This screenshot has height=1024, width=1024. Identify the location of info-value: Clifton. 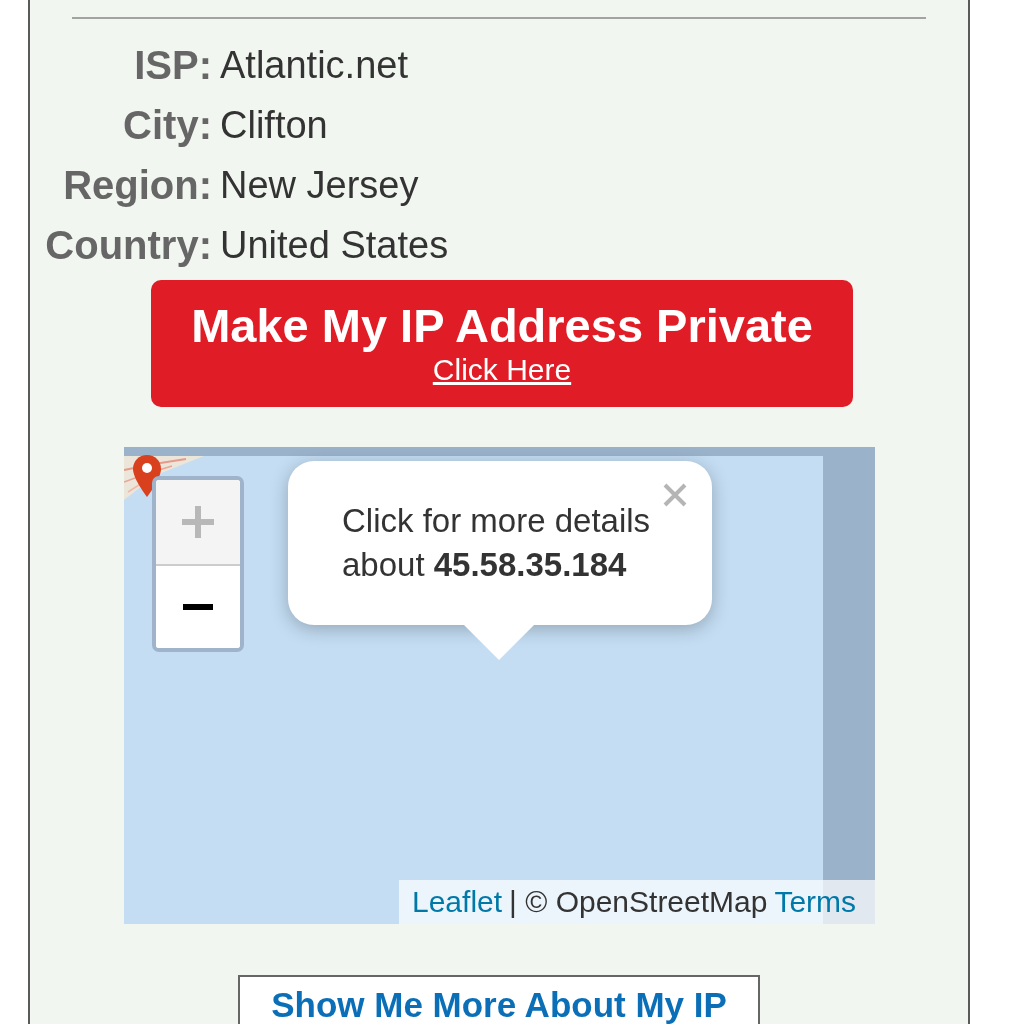
(274, 125).